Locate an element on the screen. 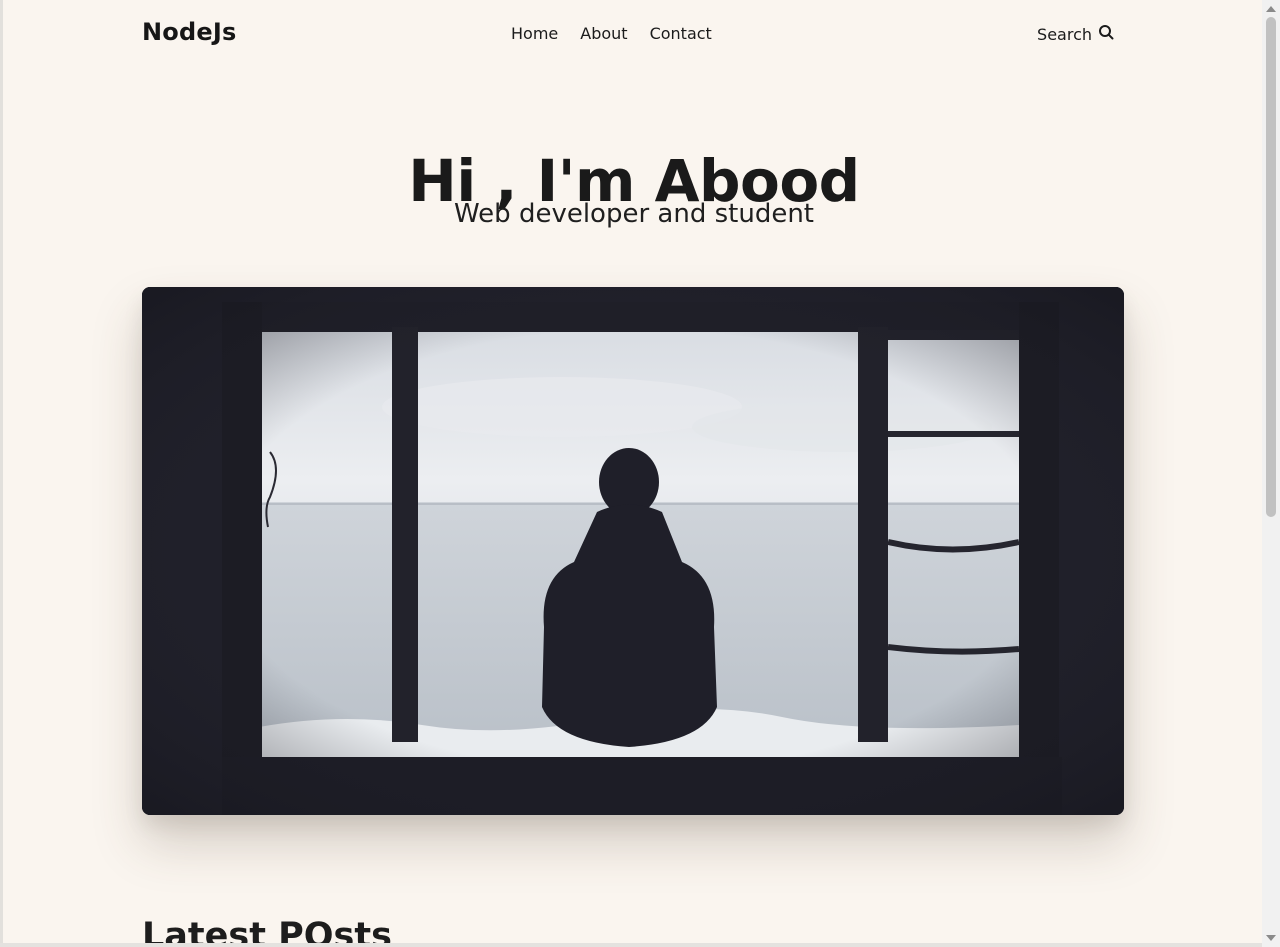 This screenshot has height=947, width=1280. hero-subtitle: Web developer and student is located at coordinates (634, 214).